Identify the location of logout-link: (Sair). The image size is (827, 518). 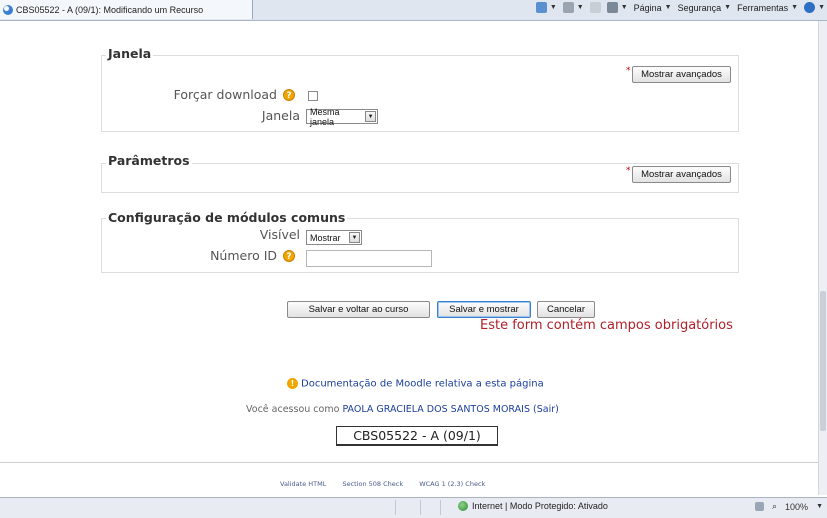
(546, 409).